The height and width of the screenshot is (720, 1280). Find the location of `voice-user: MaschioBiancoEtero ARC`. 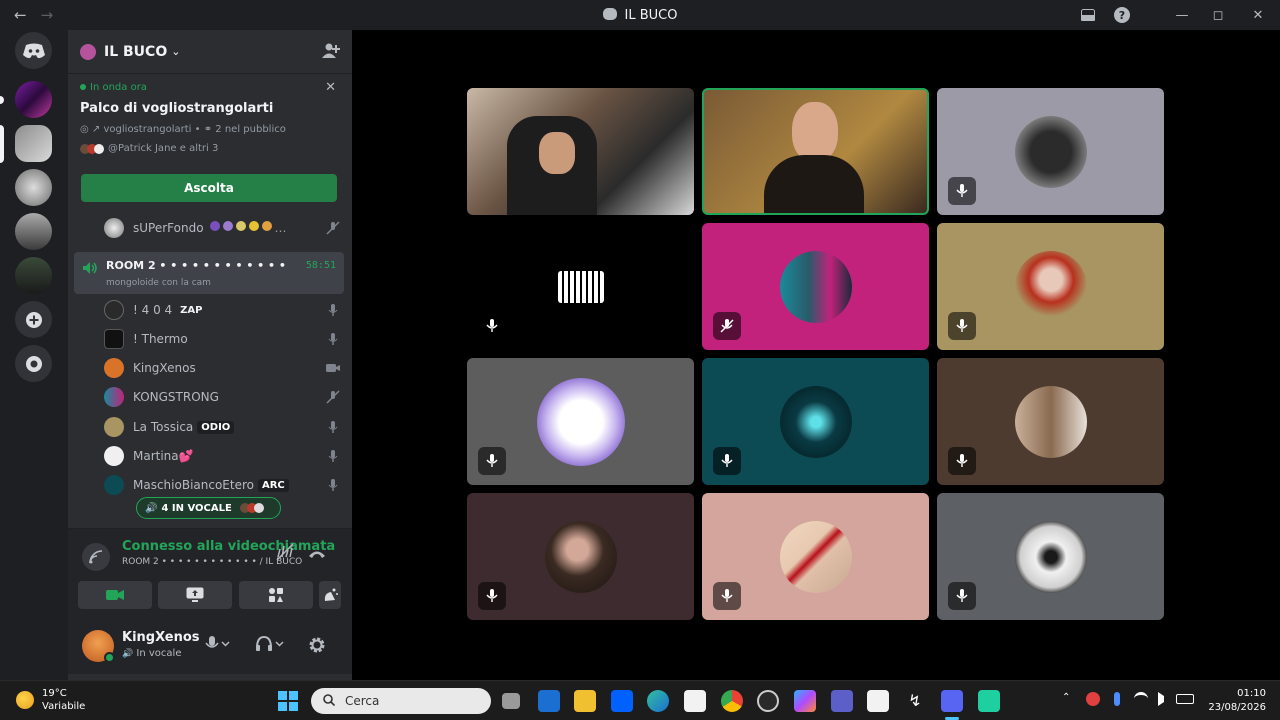

voice-user: MaschioBiancoEtero ARC is located at coordinates (224, 485).